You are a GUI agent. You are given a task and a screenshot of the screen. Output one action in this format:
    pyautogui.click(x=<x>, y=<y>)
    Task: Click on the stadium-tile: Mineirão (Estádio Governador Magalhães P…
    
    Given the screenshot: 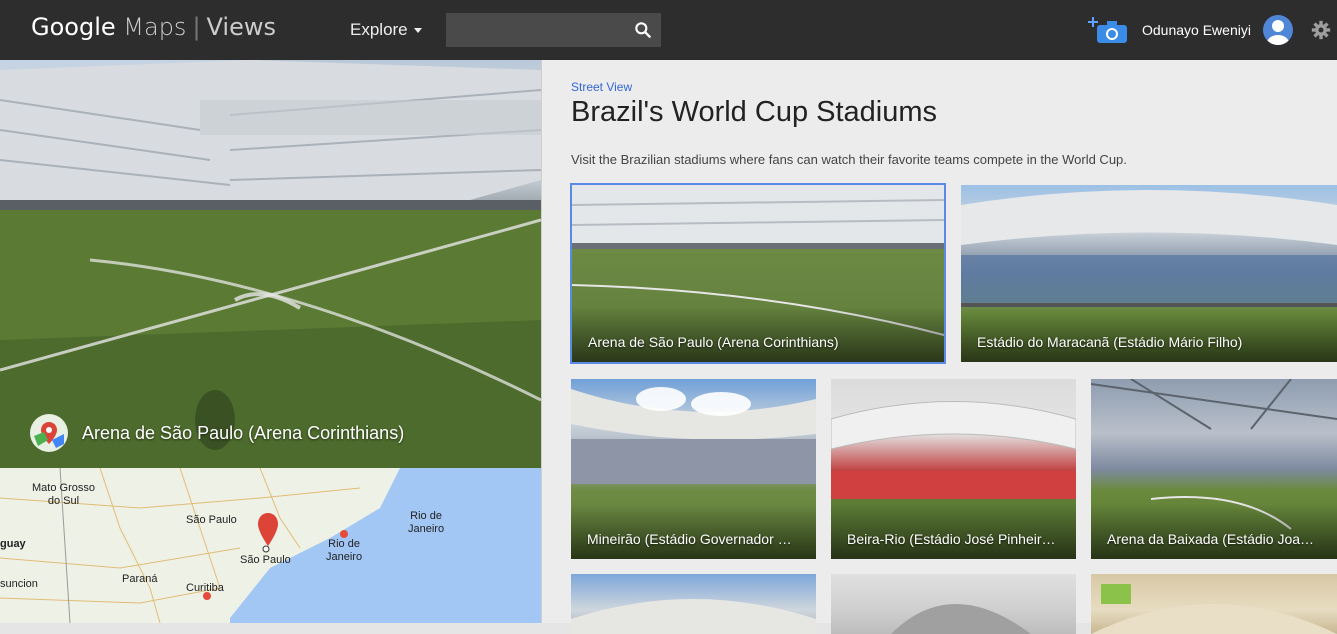 What is the action you would take?
    pyautogui.click(x=693, y=469)
    